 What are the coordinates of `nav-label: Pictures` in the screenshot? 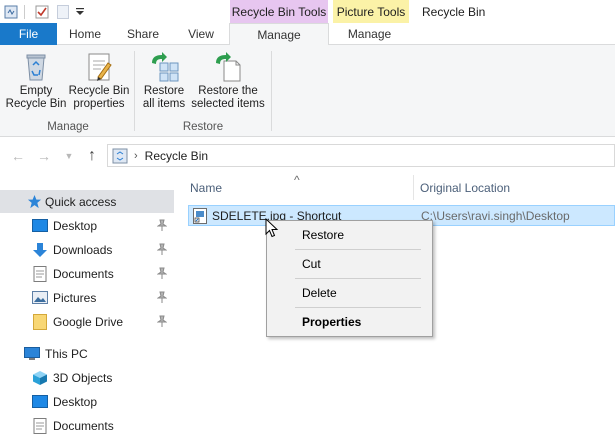 It's located at (75, 297).